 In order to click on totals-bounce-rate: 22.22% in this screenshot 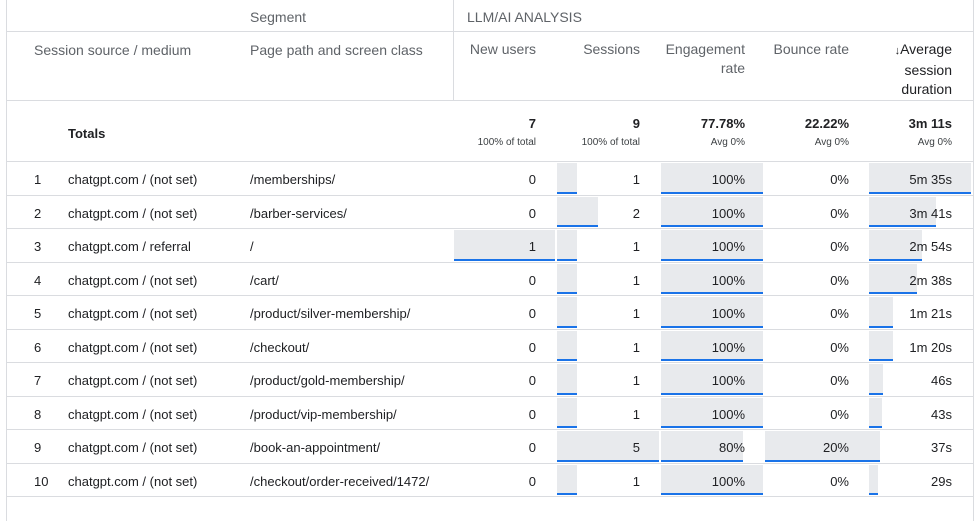, I will do `click(826, 123)`.